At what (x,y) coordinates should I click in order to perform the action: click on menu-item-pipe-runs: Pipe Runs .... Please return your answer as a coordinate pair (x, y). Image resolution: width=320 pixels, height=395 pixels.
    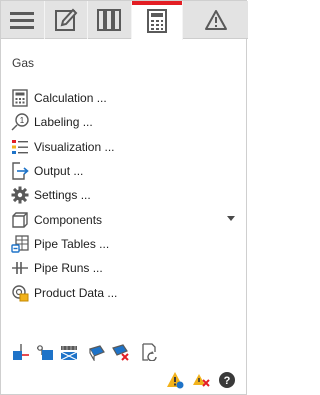
    Looking at the image, I should click on (124, 268).